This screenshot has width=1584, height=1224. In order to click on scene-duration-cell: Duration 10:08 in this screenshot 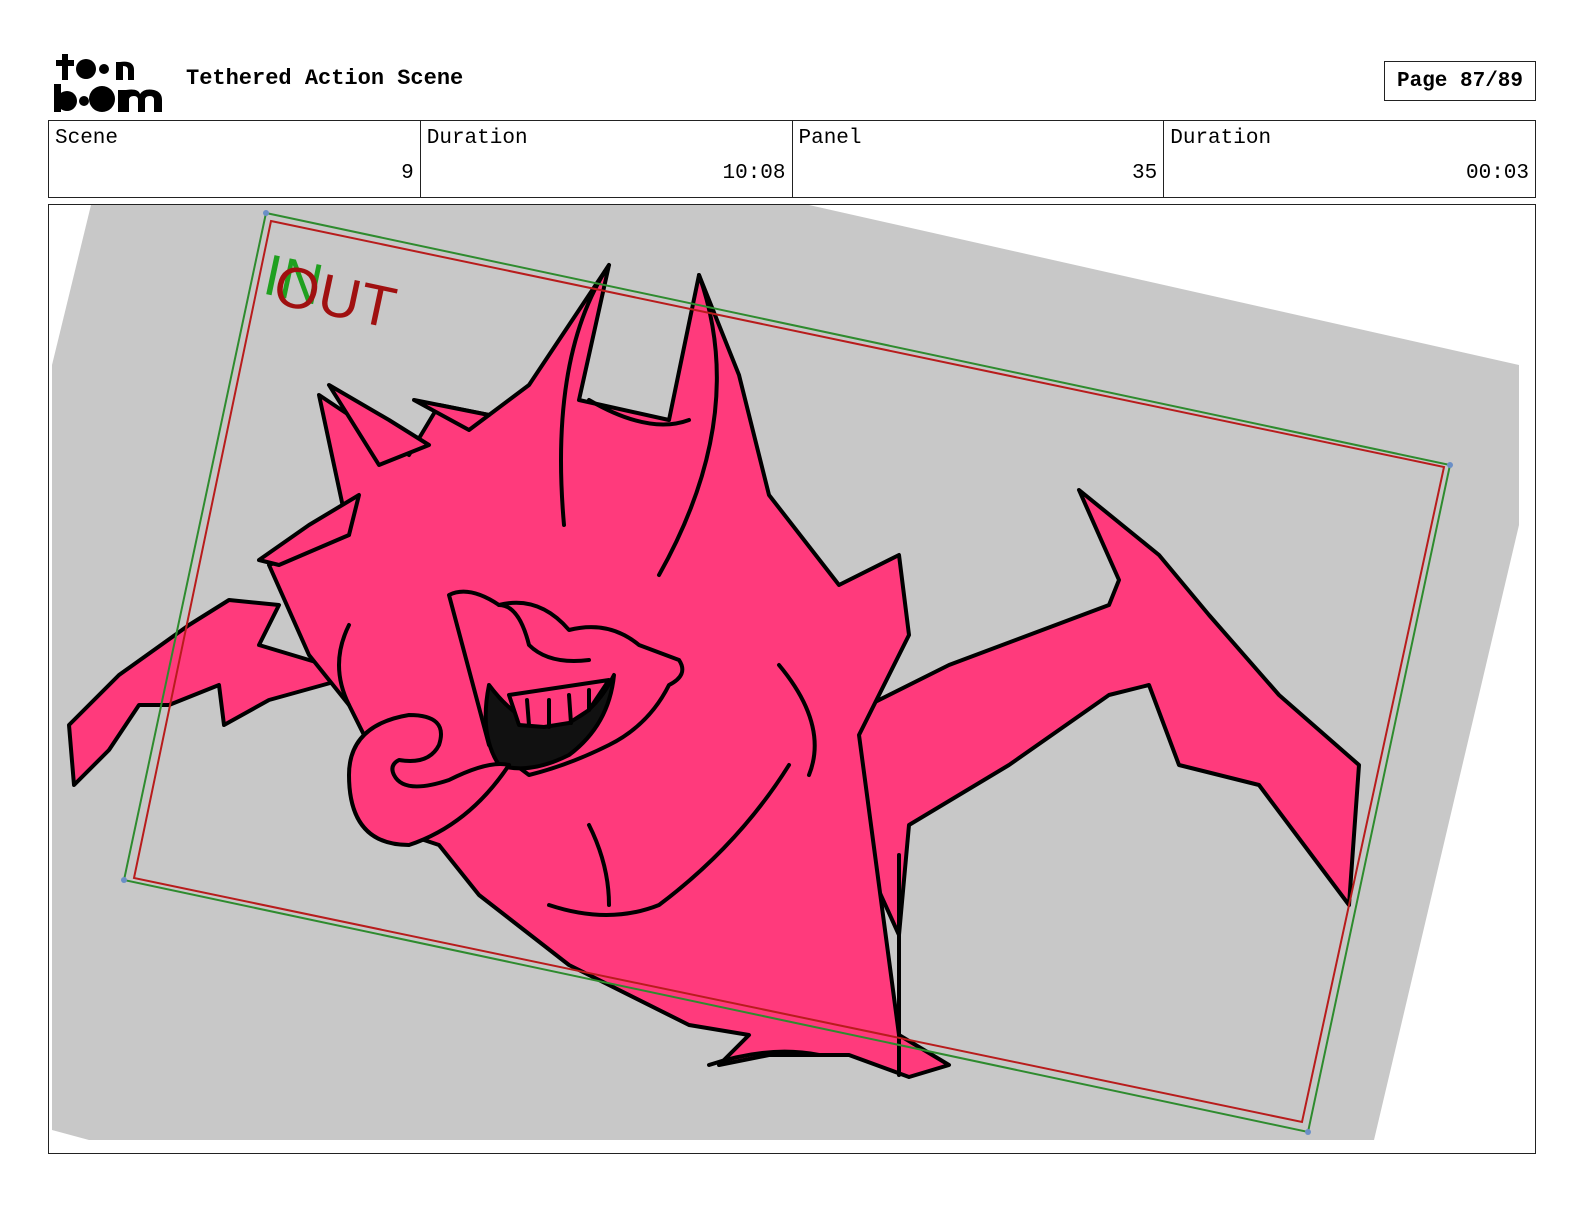, I will do `click(607, 159)`.